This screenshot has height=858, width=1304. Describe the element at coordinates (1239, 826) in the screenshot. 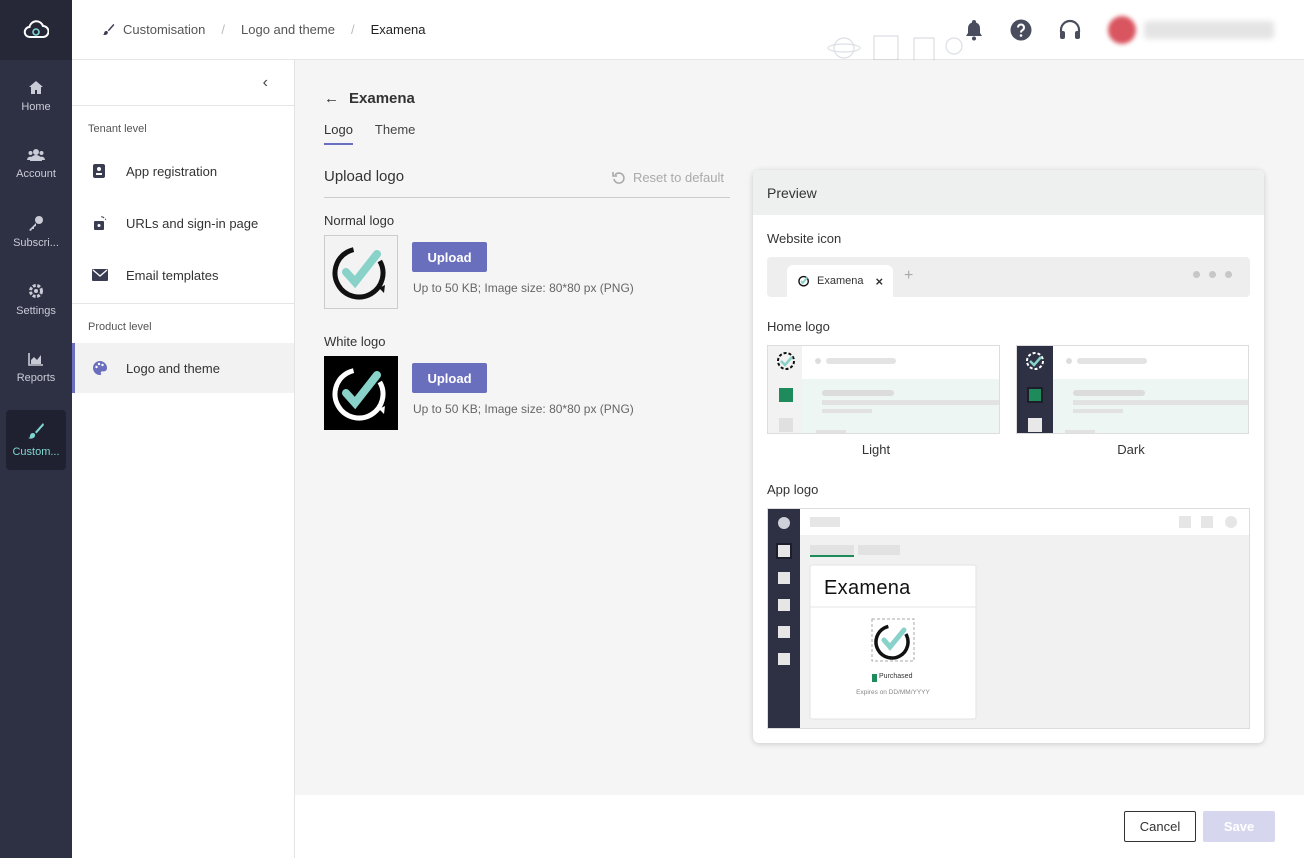

I see `save-button: Save` at that location.